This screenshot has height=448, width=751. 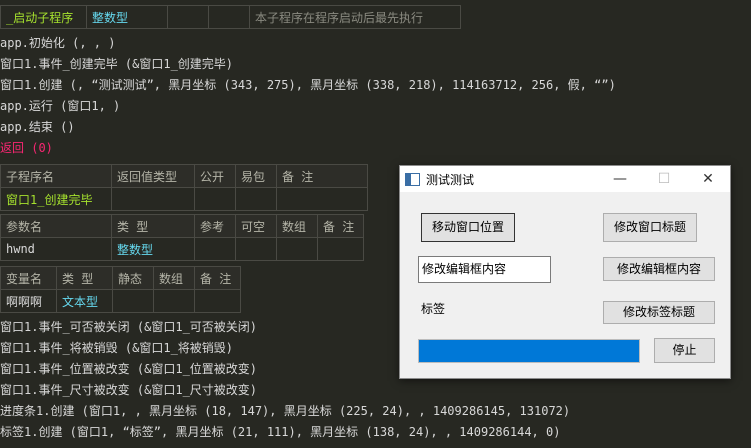 I want to click on maximize-icon: ☐, so click(x=664, y=179).